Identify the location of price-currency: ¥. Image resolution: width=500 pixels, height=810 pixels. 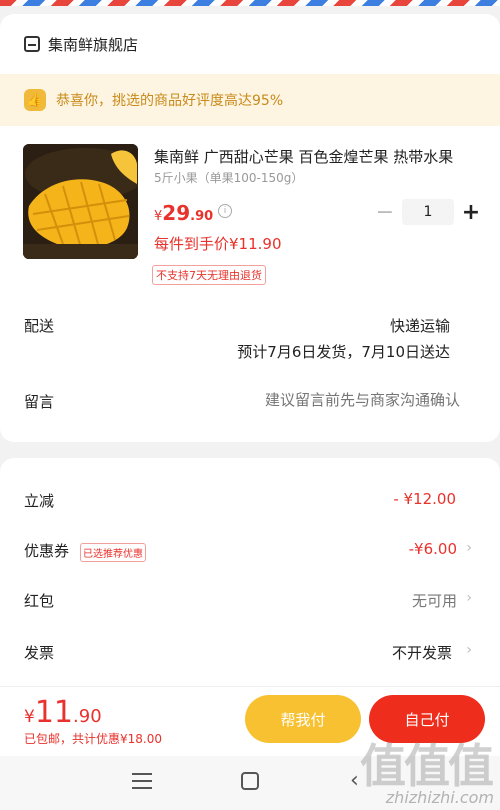
(158, 216).